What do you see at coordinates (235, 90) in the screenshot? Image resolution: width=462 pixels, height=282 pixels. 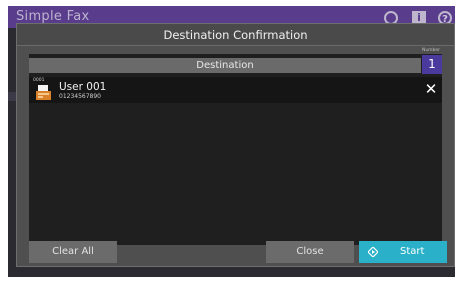 I see `destination-row: 0001 User 001 01234567890 ✕` at bounding box center [235, 90].